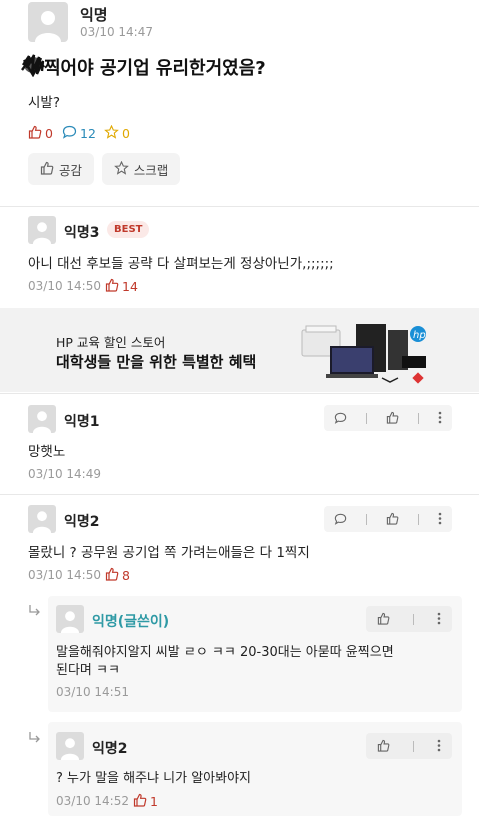 The image size is (479, 816). I want to click on post-comment-value: 12, so click(88, 133).